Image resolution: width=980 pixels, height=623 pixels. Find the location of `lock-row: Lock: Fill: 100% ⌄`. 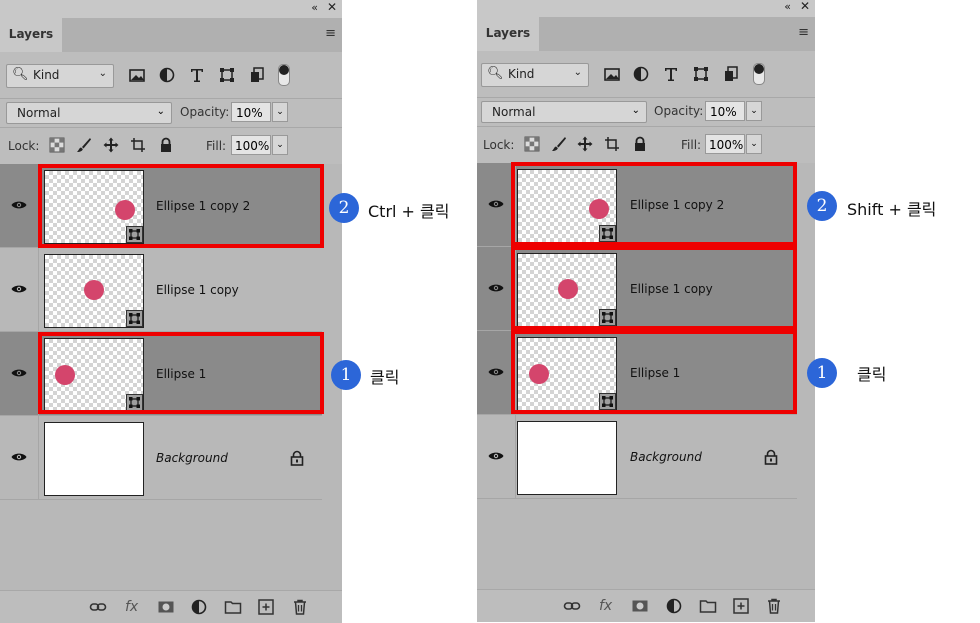

lock-row: Lock: Fill: 100% ⌄ is located at coordinates (646, 144).